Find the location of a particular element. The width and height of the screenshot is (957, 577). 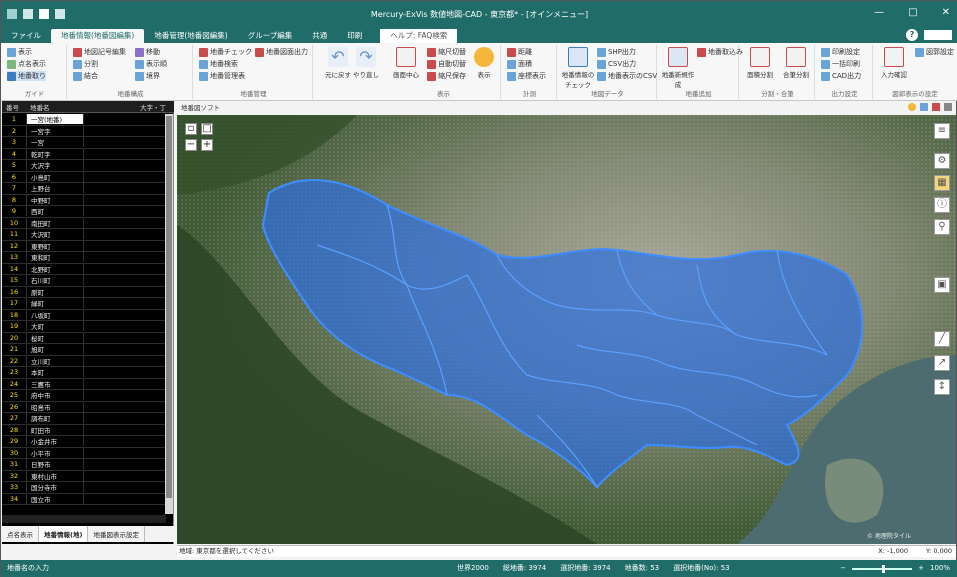

redo-button: ↷ やり直し is located at coordinates (366, 63).